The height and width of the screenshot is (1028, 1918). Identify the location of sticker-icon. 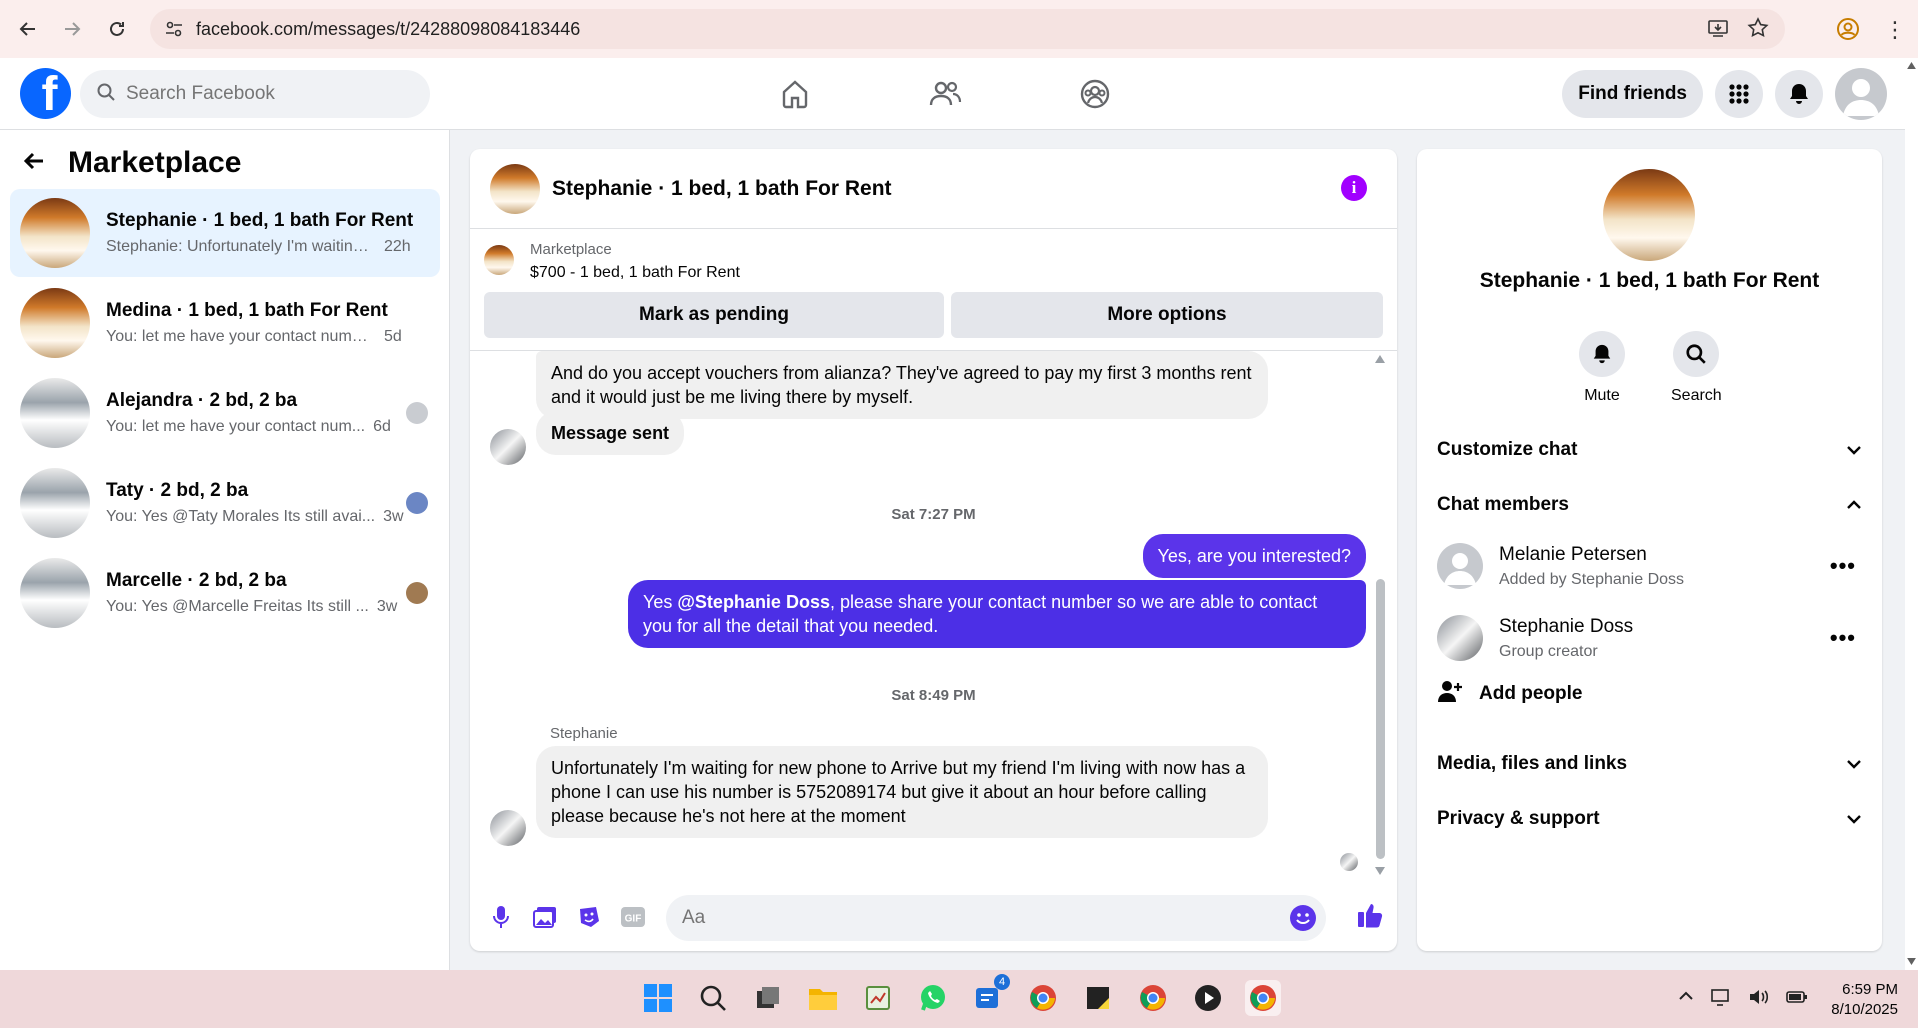
(589, 917).